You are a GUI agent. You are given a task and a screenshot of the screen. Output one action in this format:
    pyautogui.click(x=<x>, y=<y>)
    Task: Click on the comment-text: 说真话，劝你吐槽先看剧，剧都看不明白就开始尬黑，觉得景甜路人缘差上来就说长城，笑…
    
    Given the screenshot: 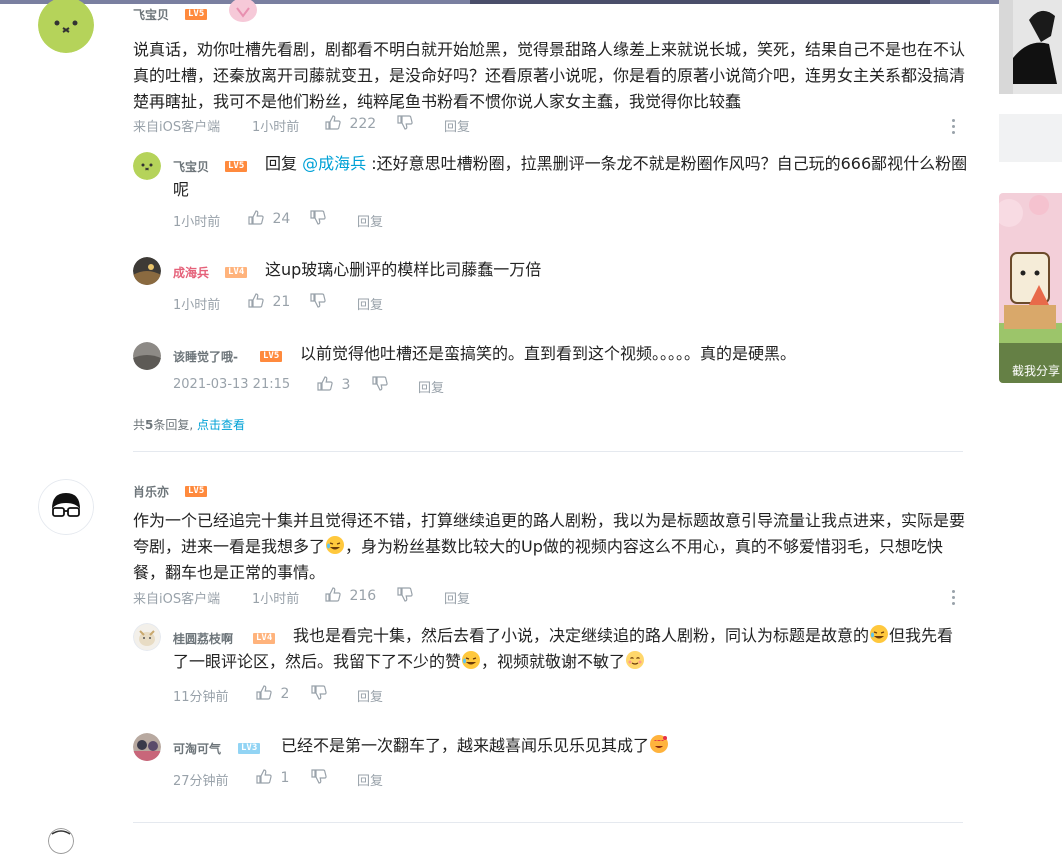 What is the action you would take?
    pyautogui.click(x=549, y=75)
    